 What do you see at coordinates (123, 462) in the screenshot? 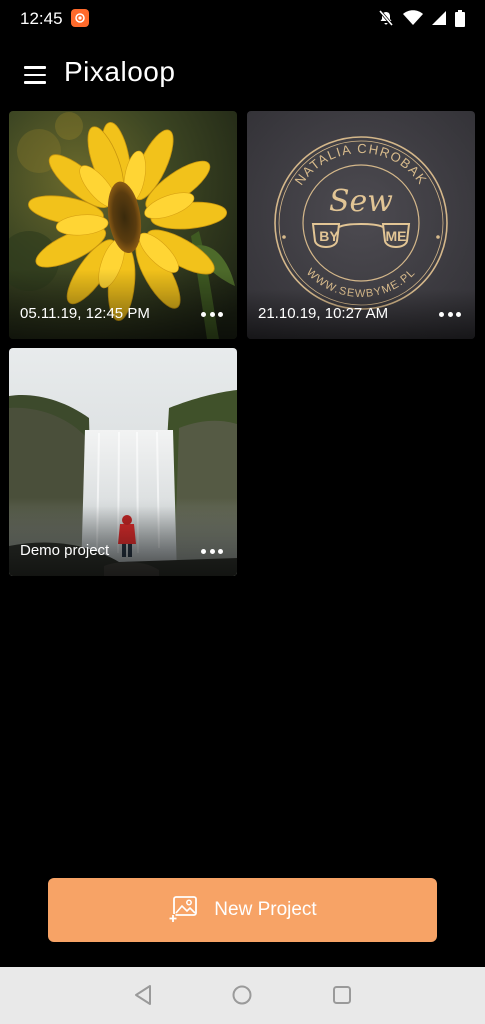
I see `project-card: Demo project` at bounding box center [123, 462].